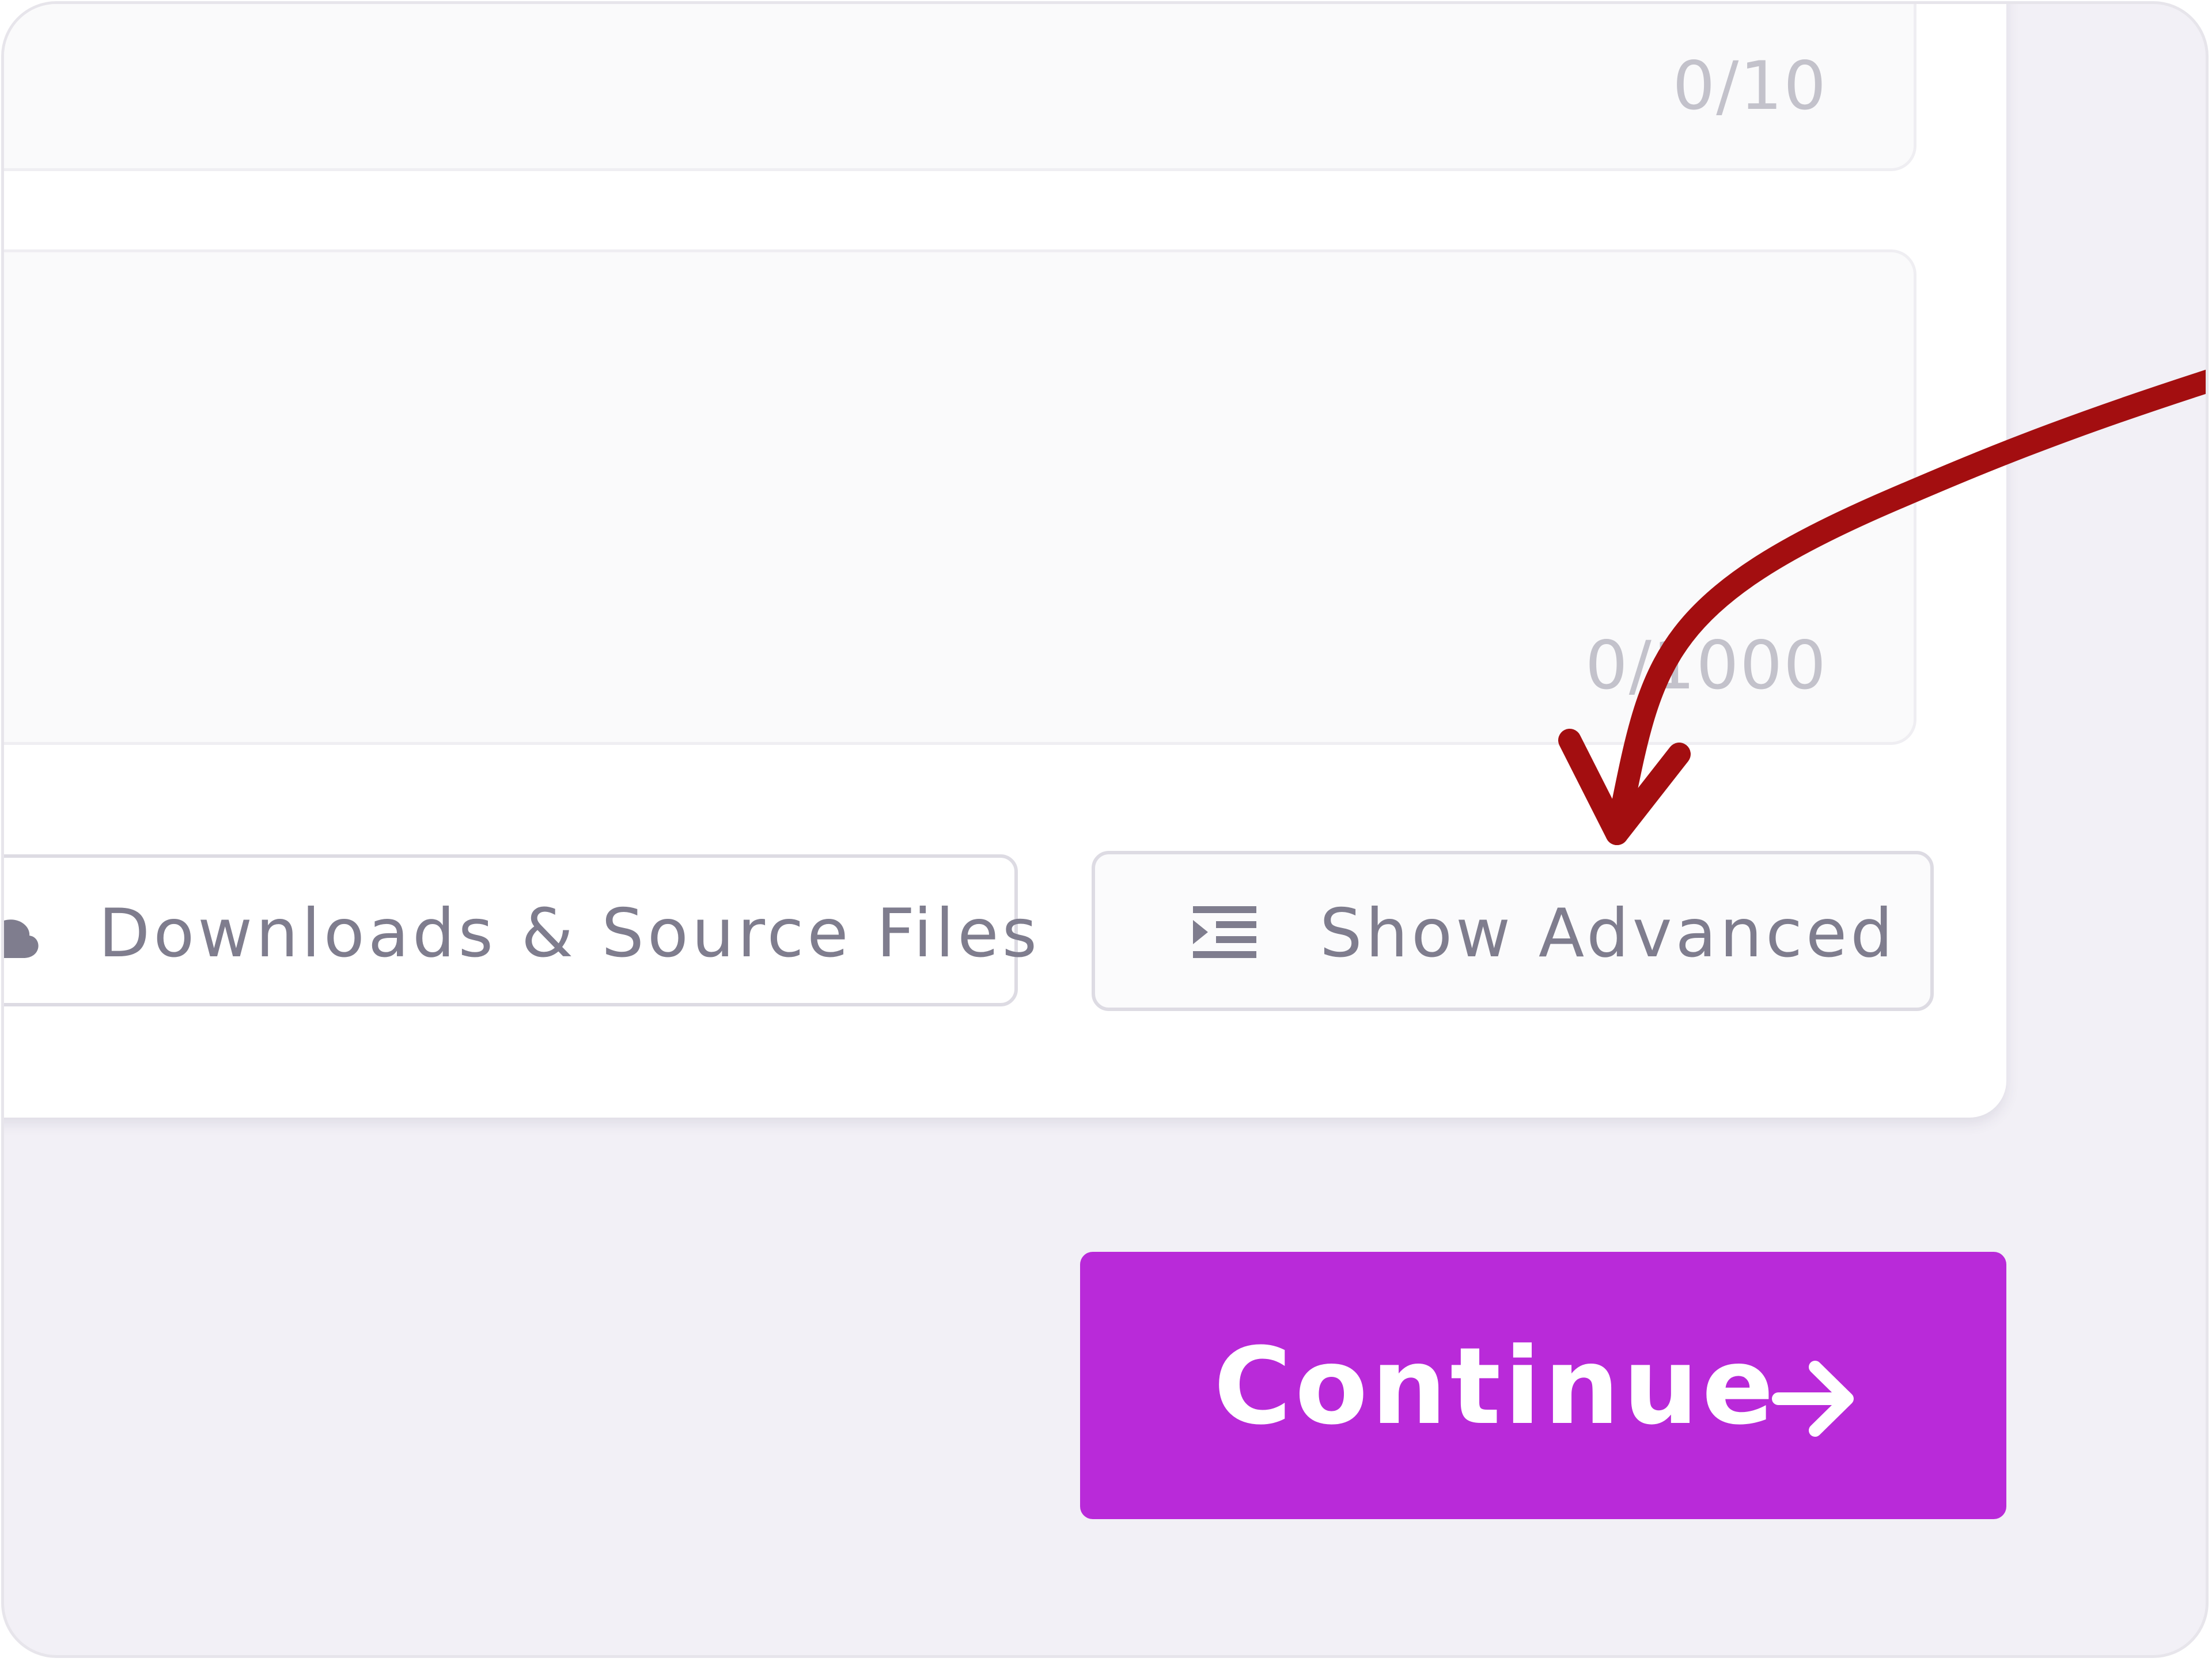  What do you see at coordinates (1496, 1386) in the screenshot?
I see `continue-button-label: Continue` at bounding box center [1496, 1386].